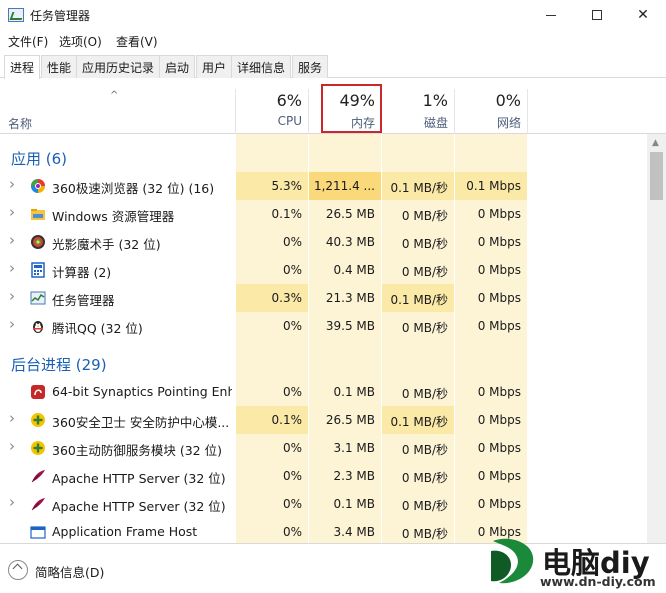  Describe the element at coordinates (323, 326) in the screenshot. I see `process-row: › 腾讯QQ (32 位) 0% 39.5 MB 0 MB/秒 0 Mbps` at that location.